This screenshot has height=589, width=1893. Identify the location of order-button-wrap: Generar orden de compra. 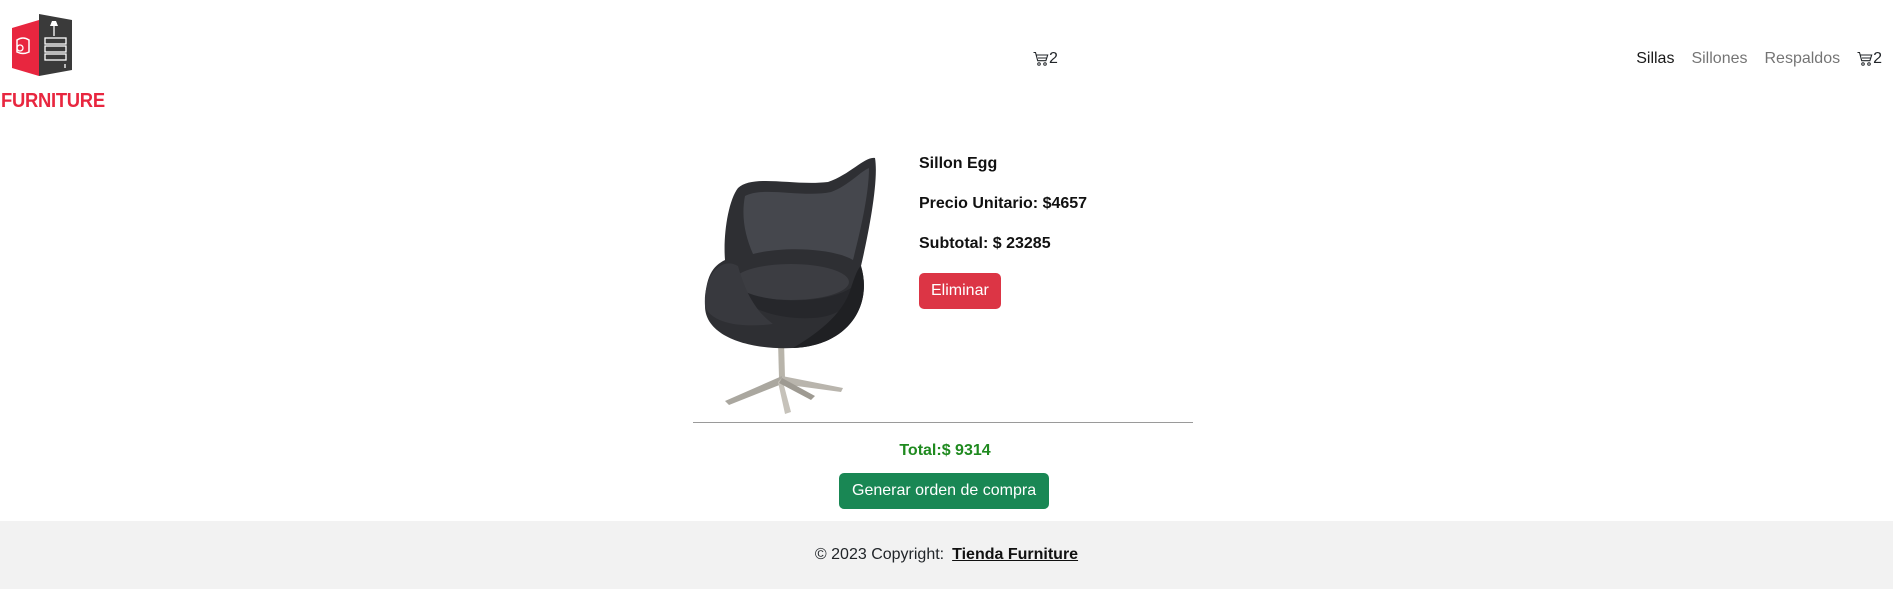
(944, 491).